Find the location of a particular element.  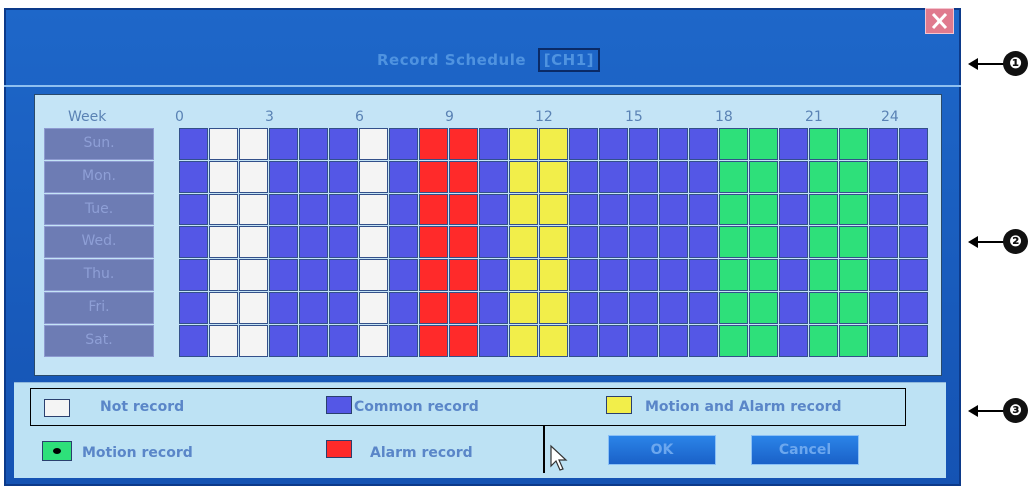

ok-button: OK is located at coordinates (662, 450).